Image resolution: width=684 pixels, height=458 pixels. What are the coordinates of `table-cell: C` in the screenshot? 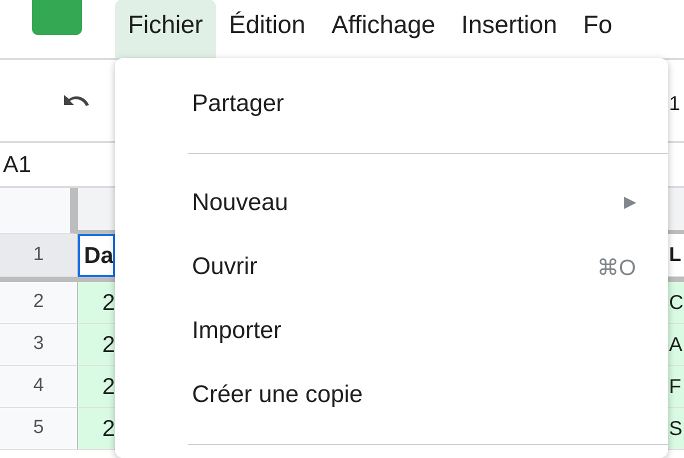 It's located at (676, 303).